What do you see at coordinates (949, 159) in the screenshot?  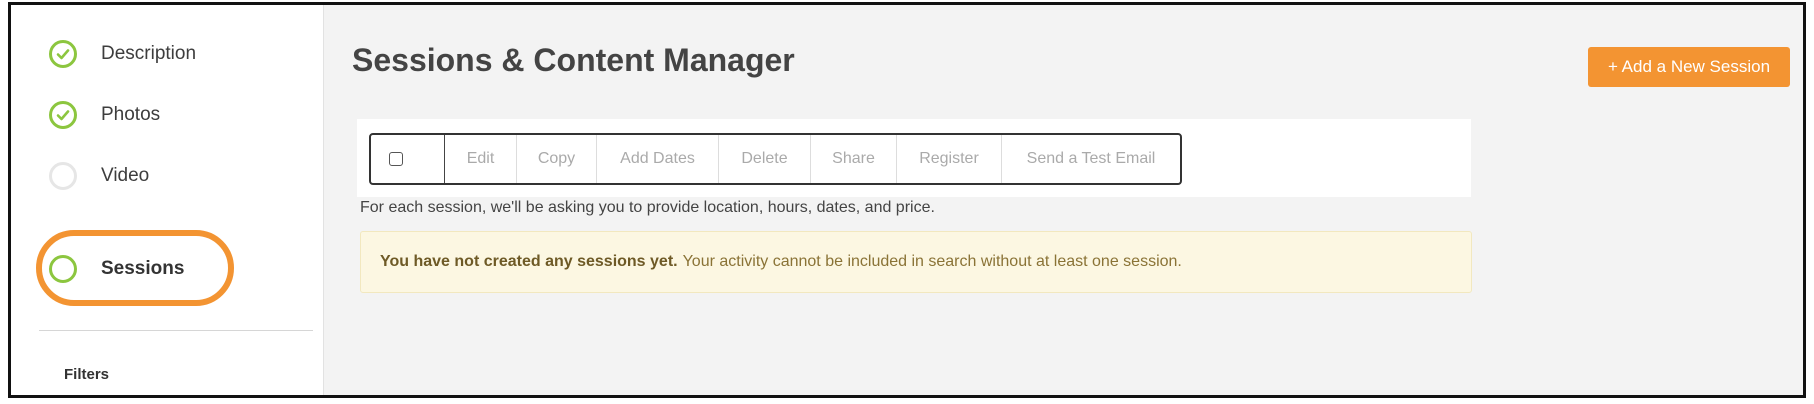 I see `register-button: Register` at bounding box center [949, 159].